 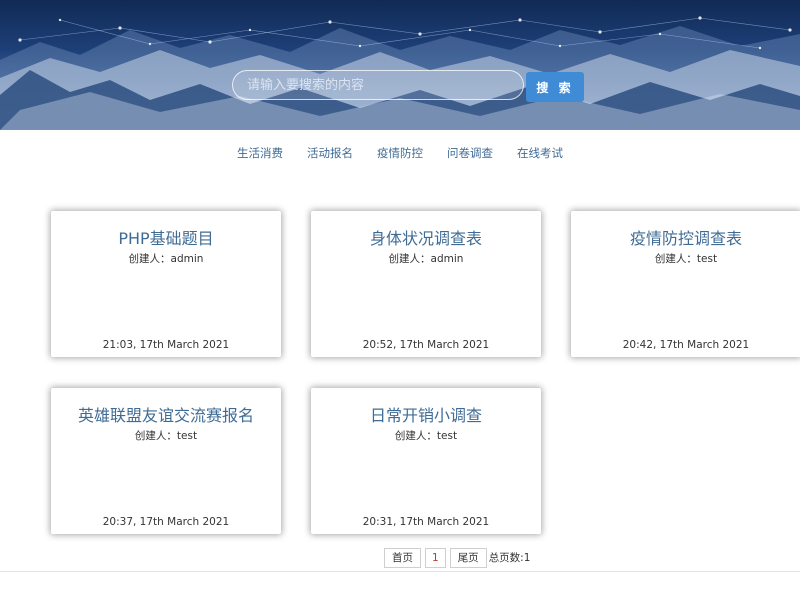 I want to click on card-title: 疫情防控调查表, so click(x=685, y=237).